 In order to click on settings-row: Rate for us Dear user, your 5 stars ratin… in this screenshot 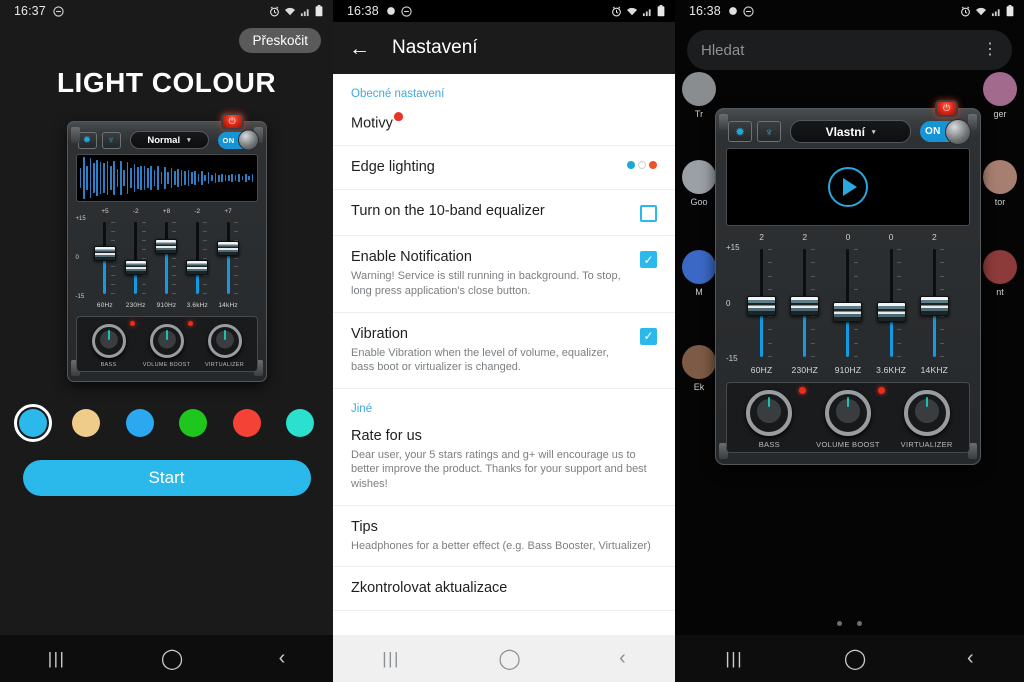, I will do `click(504, 460)`.